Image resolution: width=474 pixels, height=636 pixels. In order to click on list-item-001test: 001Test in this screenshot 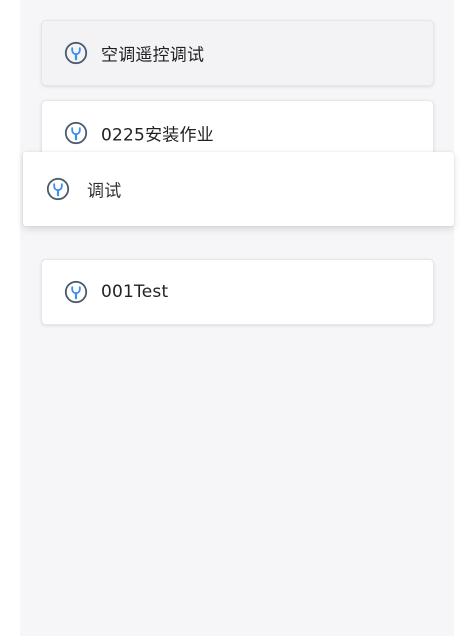, I will do `click(237, 292)`.